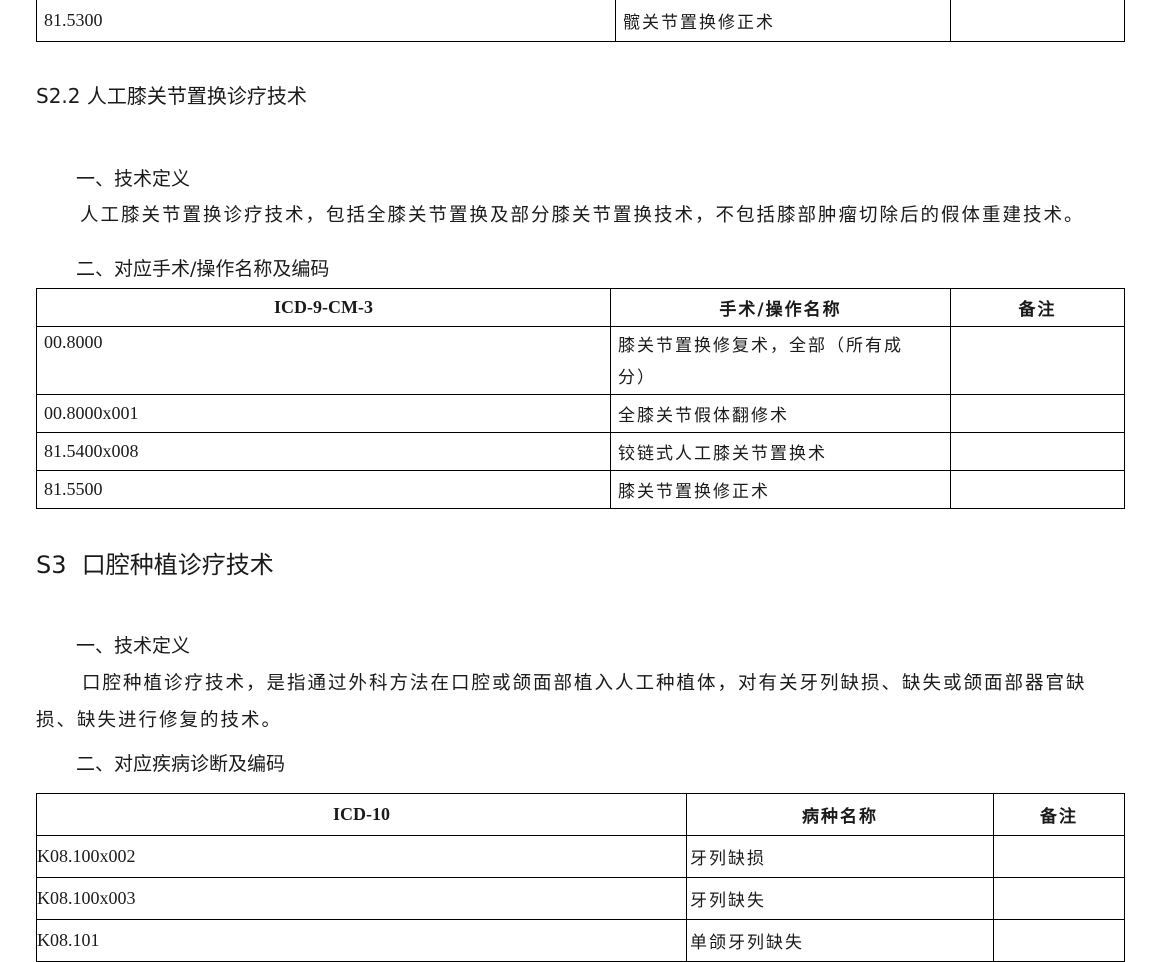  I want to click on header-code: ICD-10, so click(361, 814).